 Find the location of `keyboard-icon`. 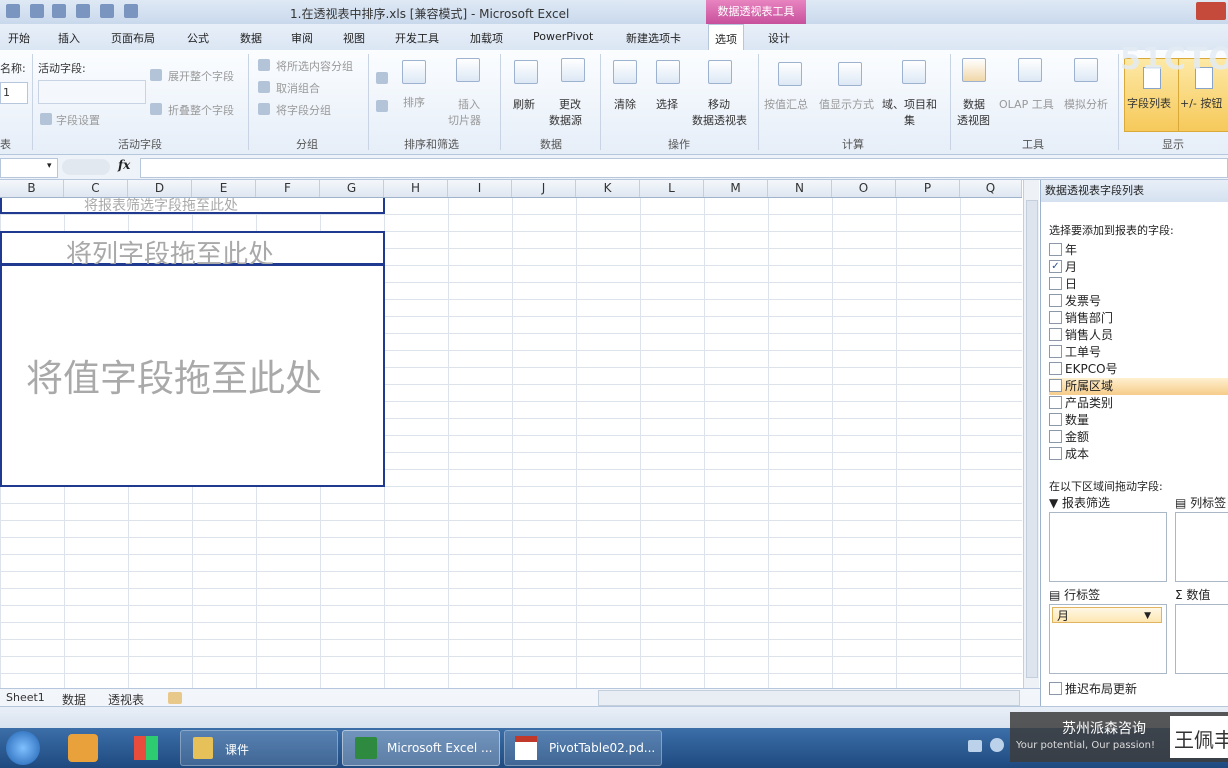

keyboard-icon is located at coordinates (975, 746).